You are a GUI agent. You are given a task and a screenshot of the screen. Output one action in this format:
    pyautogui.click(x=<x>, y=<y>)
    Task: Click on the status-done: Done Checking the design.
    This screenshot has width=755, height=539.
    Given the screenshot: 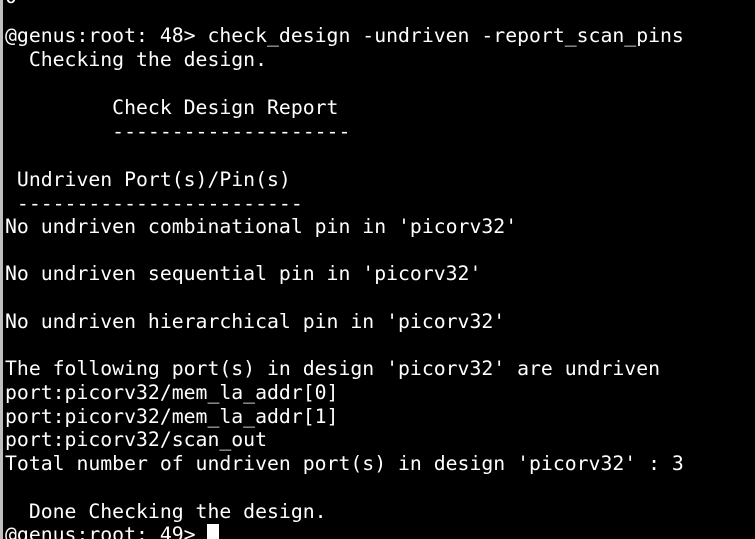 What is the action you would take?
    pyautogui.click(x=166, y=511)
    